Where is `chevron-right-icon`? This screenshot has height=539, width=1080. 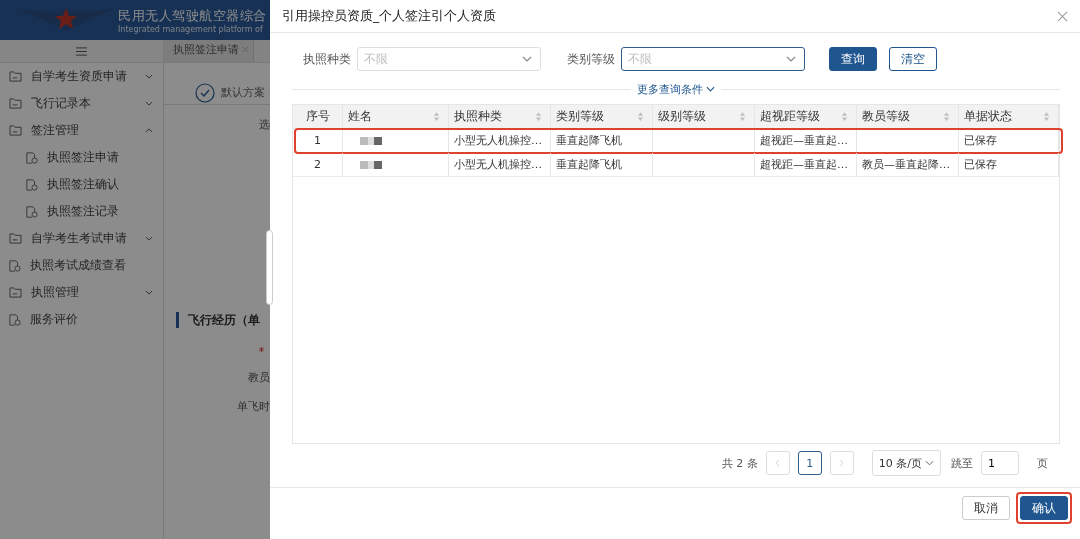
chevron-right-icon is located at coordinates (842, 463).